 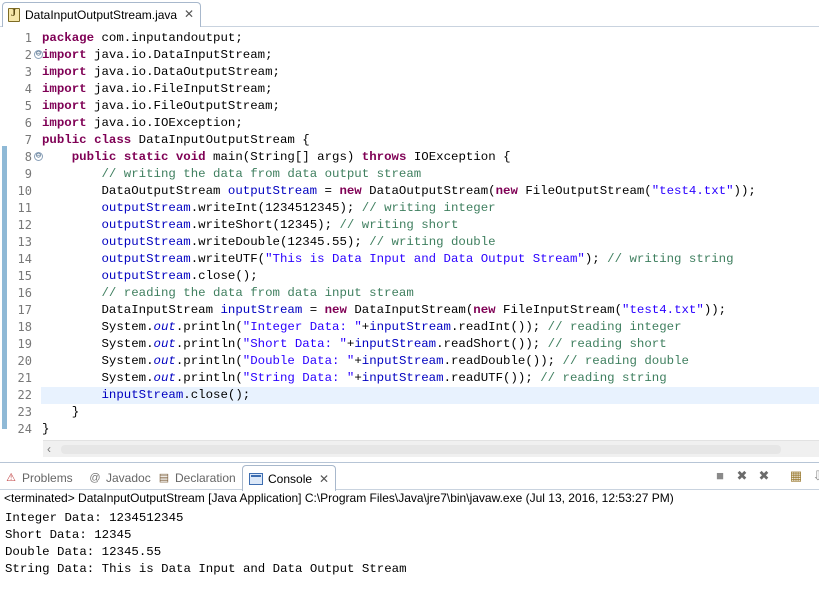 What do you see at coordinates (430, 140) in the screenshot?
I see `code-line: public class DataInputOutputStream {` at bounding box center [430, 140].